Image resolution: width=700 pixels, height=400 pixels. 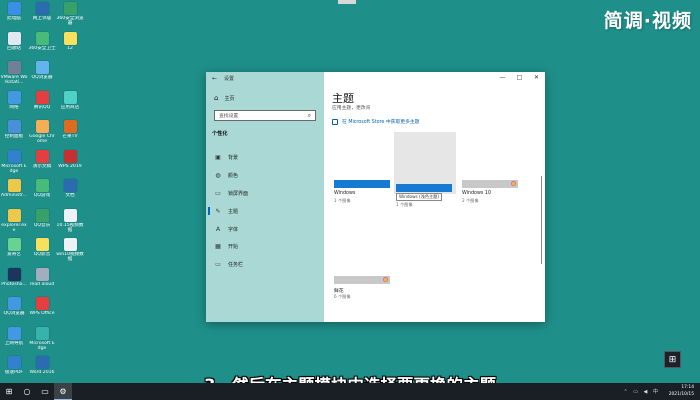 I want to click on taskbar-icon: ▭, so click(x=218, y=265).